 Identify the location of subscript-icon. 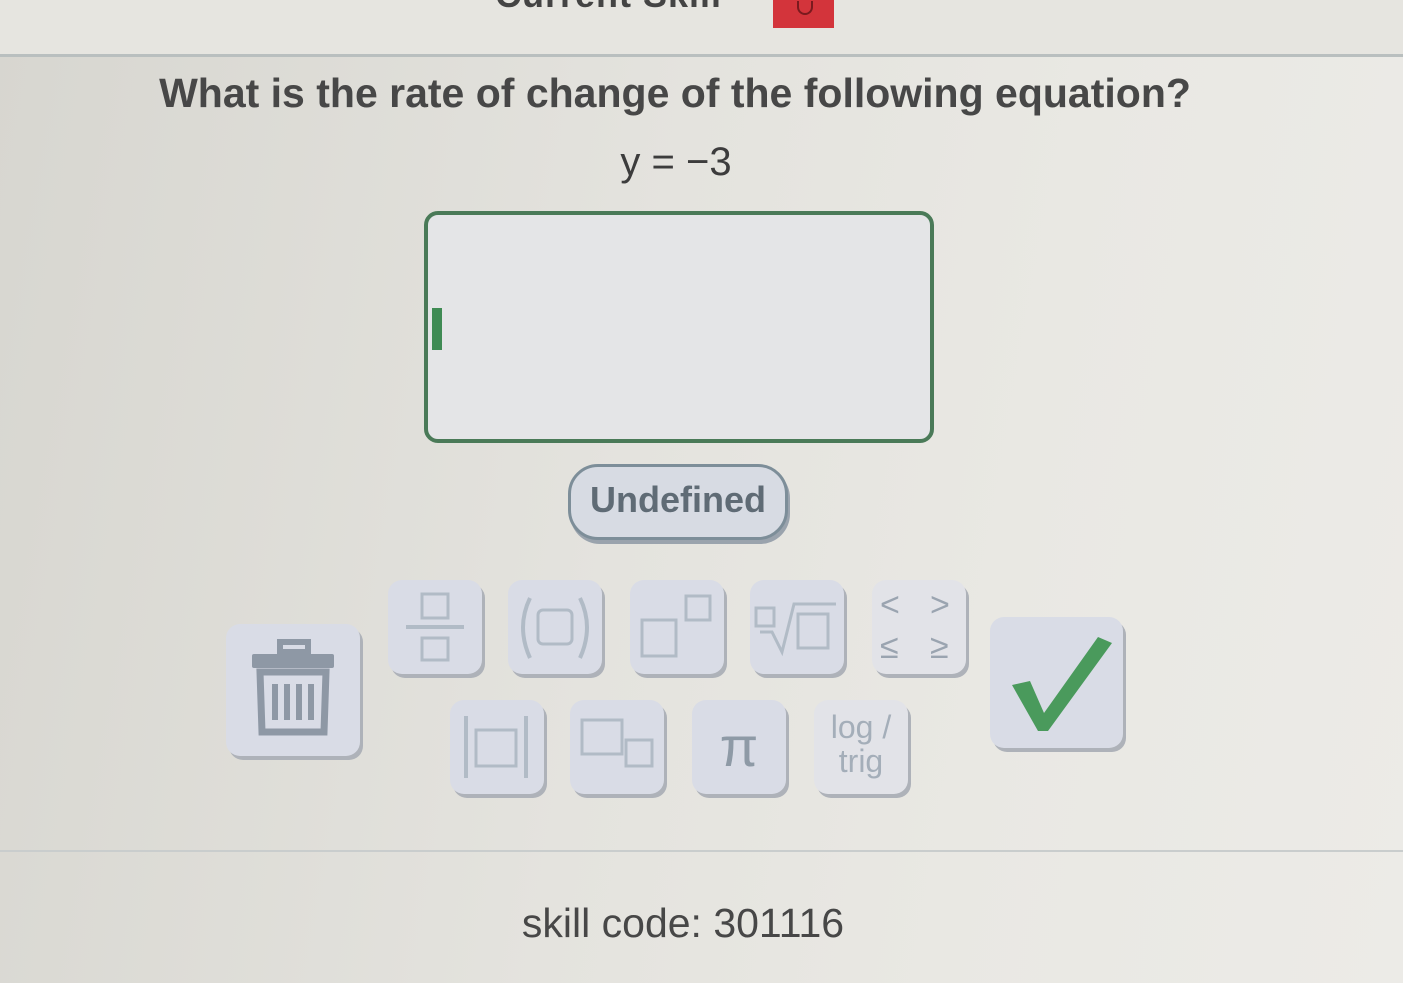
(617, 743).